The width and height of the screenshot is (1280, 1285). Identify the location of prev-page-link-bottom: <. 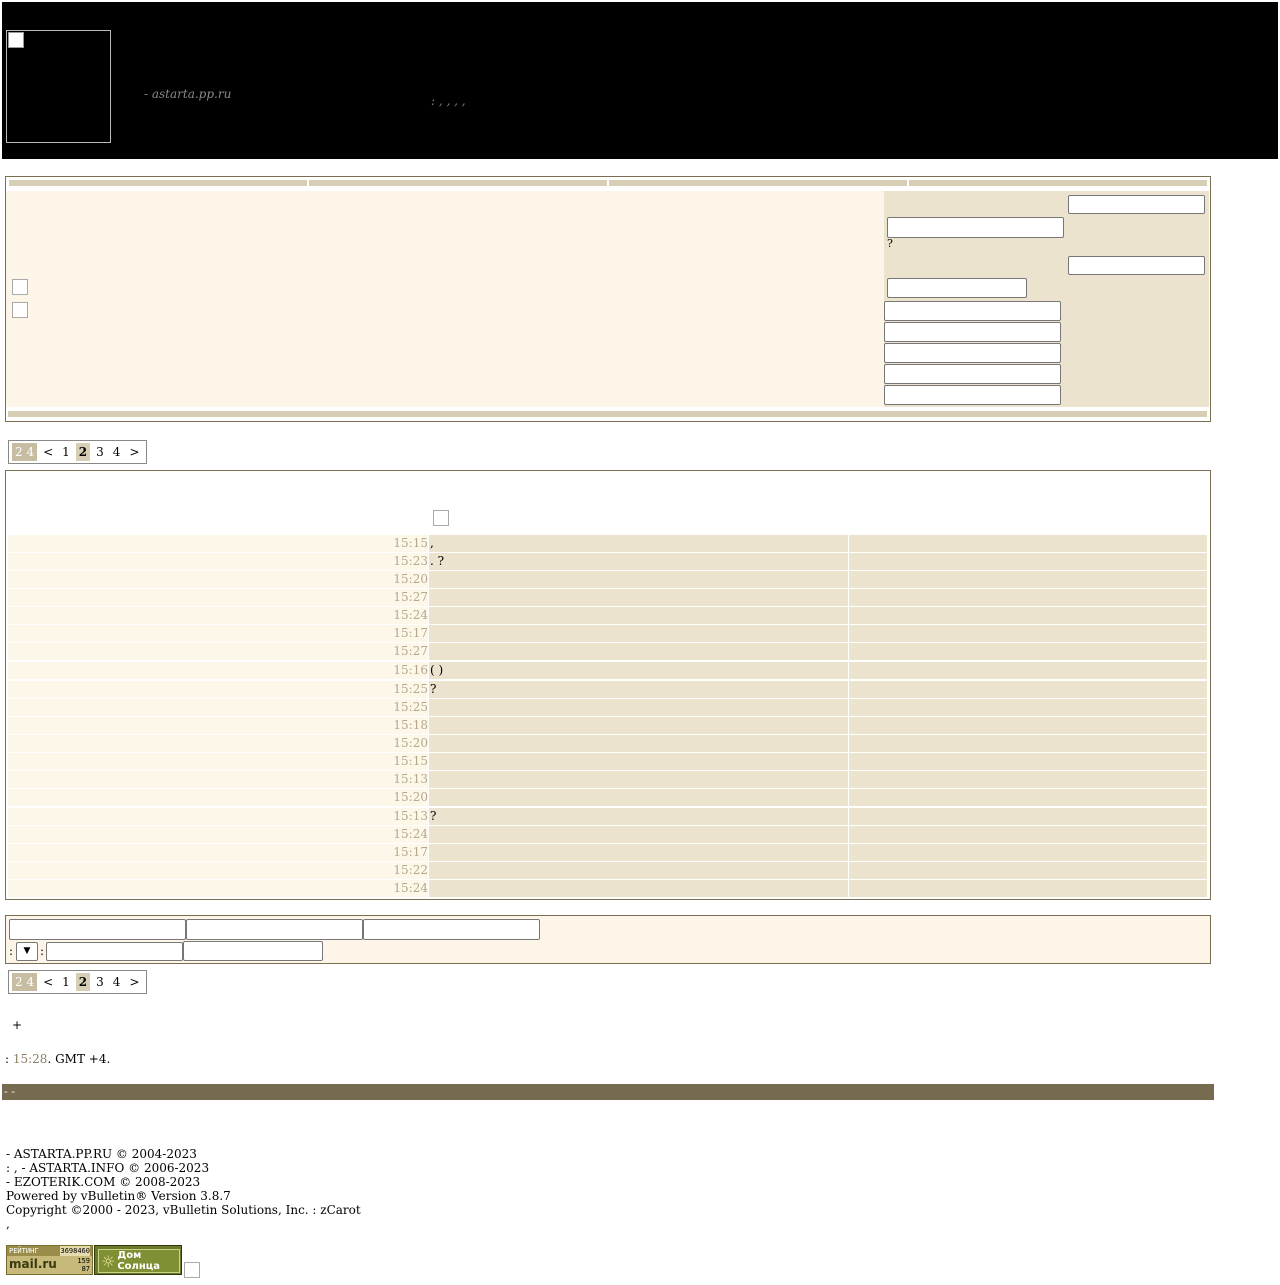
(48, 982).